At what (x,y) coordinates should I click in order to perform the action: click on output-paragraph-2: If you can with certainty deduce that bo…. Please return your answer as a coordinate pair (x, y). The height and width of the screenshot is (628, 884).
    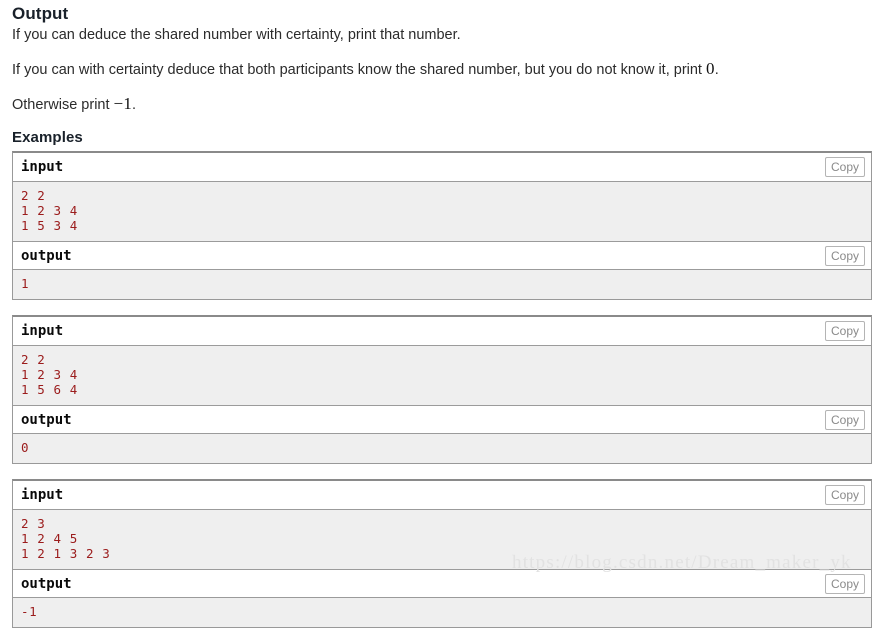
    Looking at the image, I should click on (442, 69).